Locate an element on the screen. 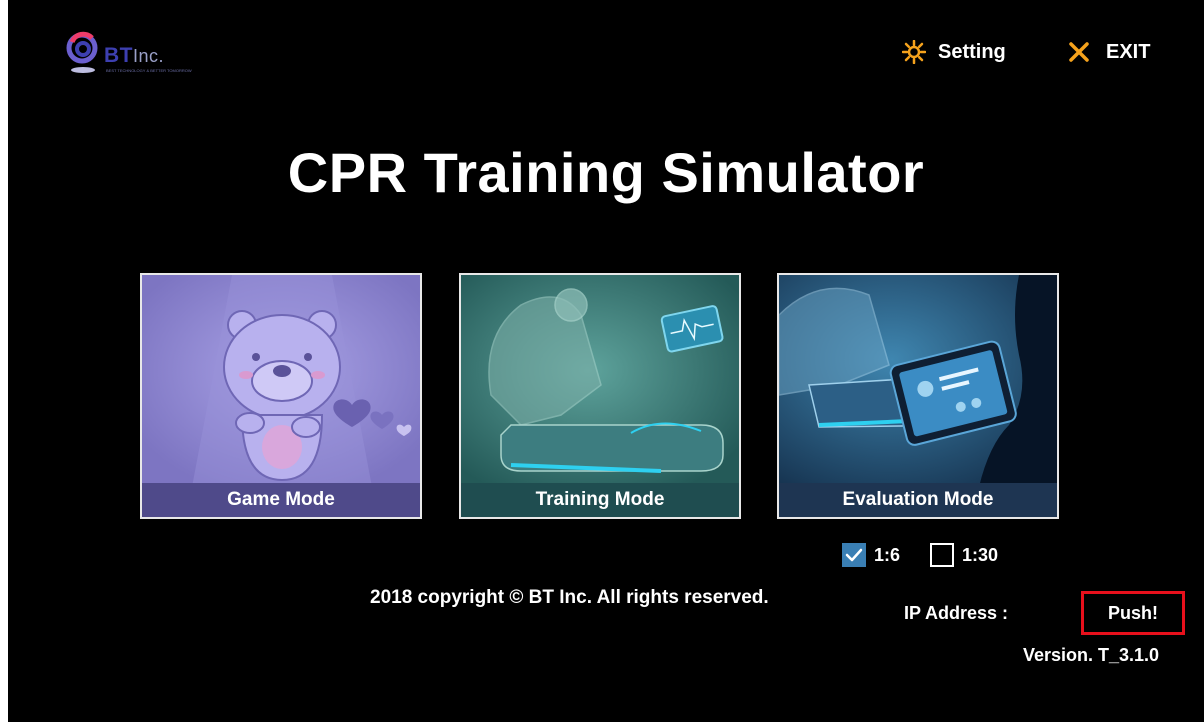 The width and height of the screenshot is (1204, 722). checkmark-icon is located at coordinates (854, 555).